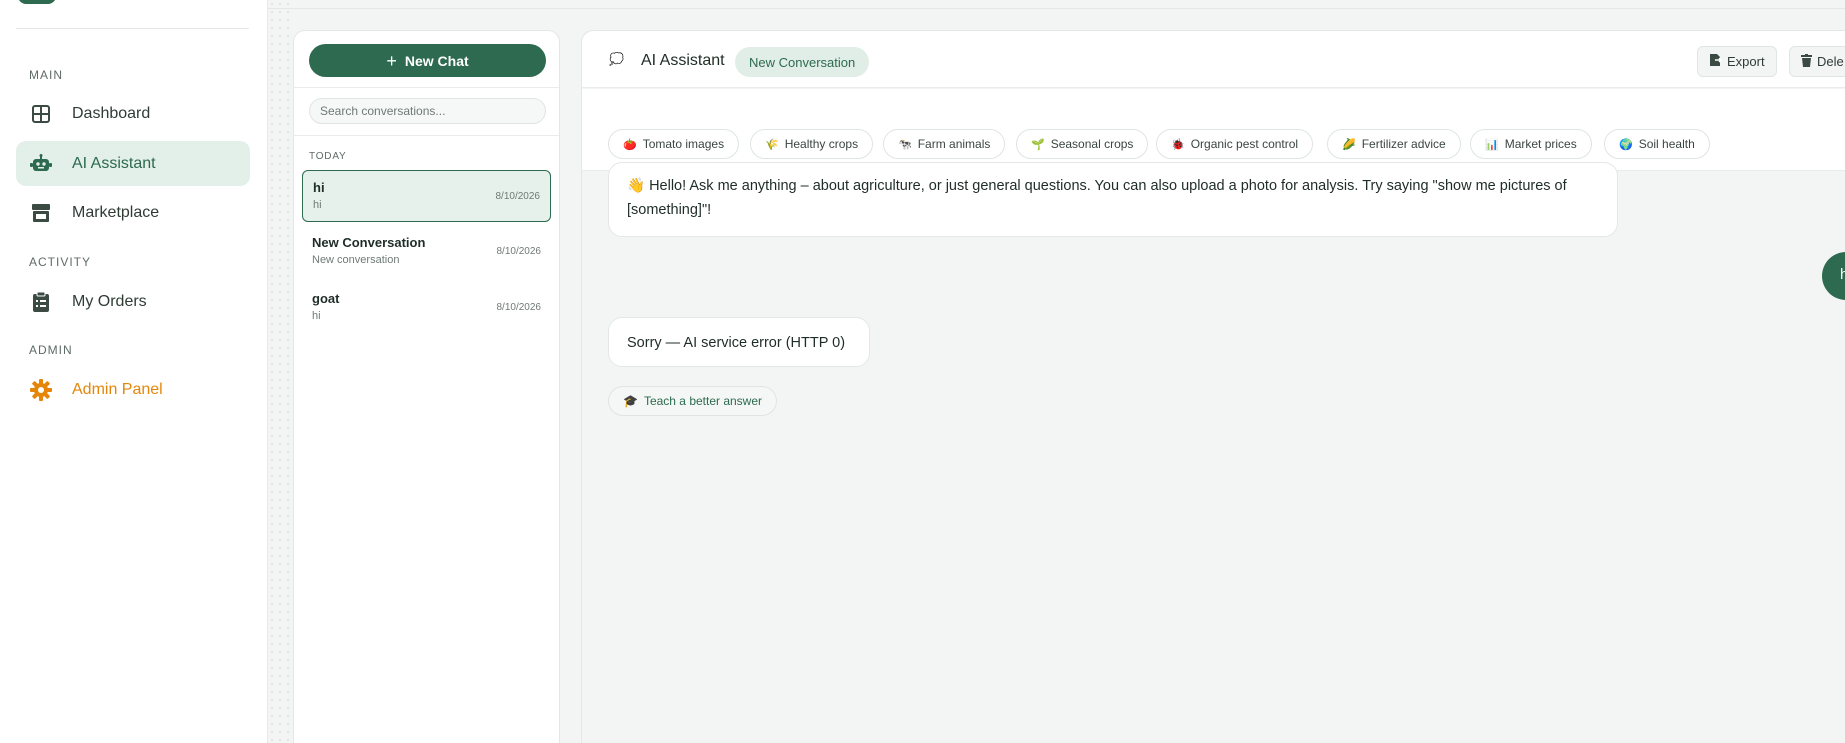 This screenshot has width=1845, height=743. I want to click on conversation-preview: New conversation, so click(356, 260).